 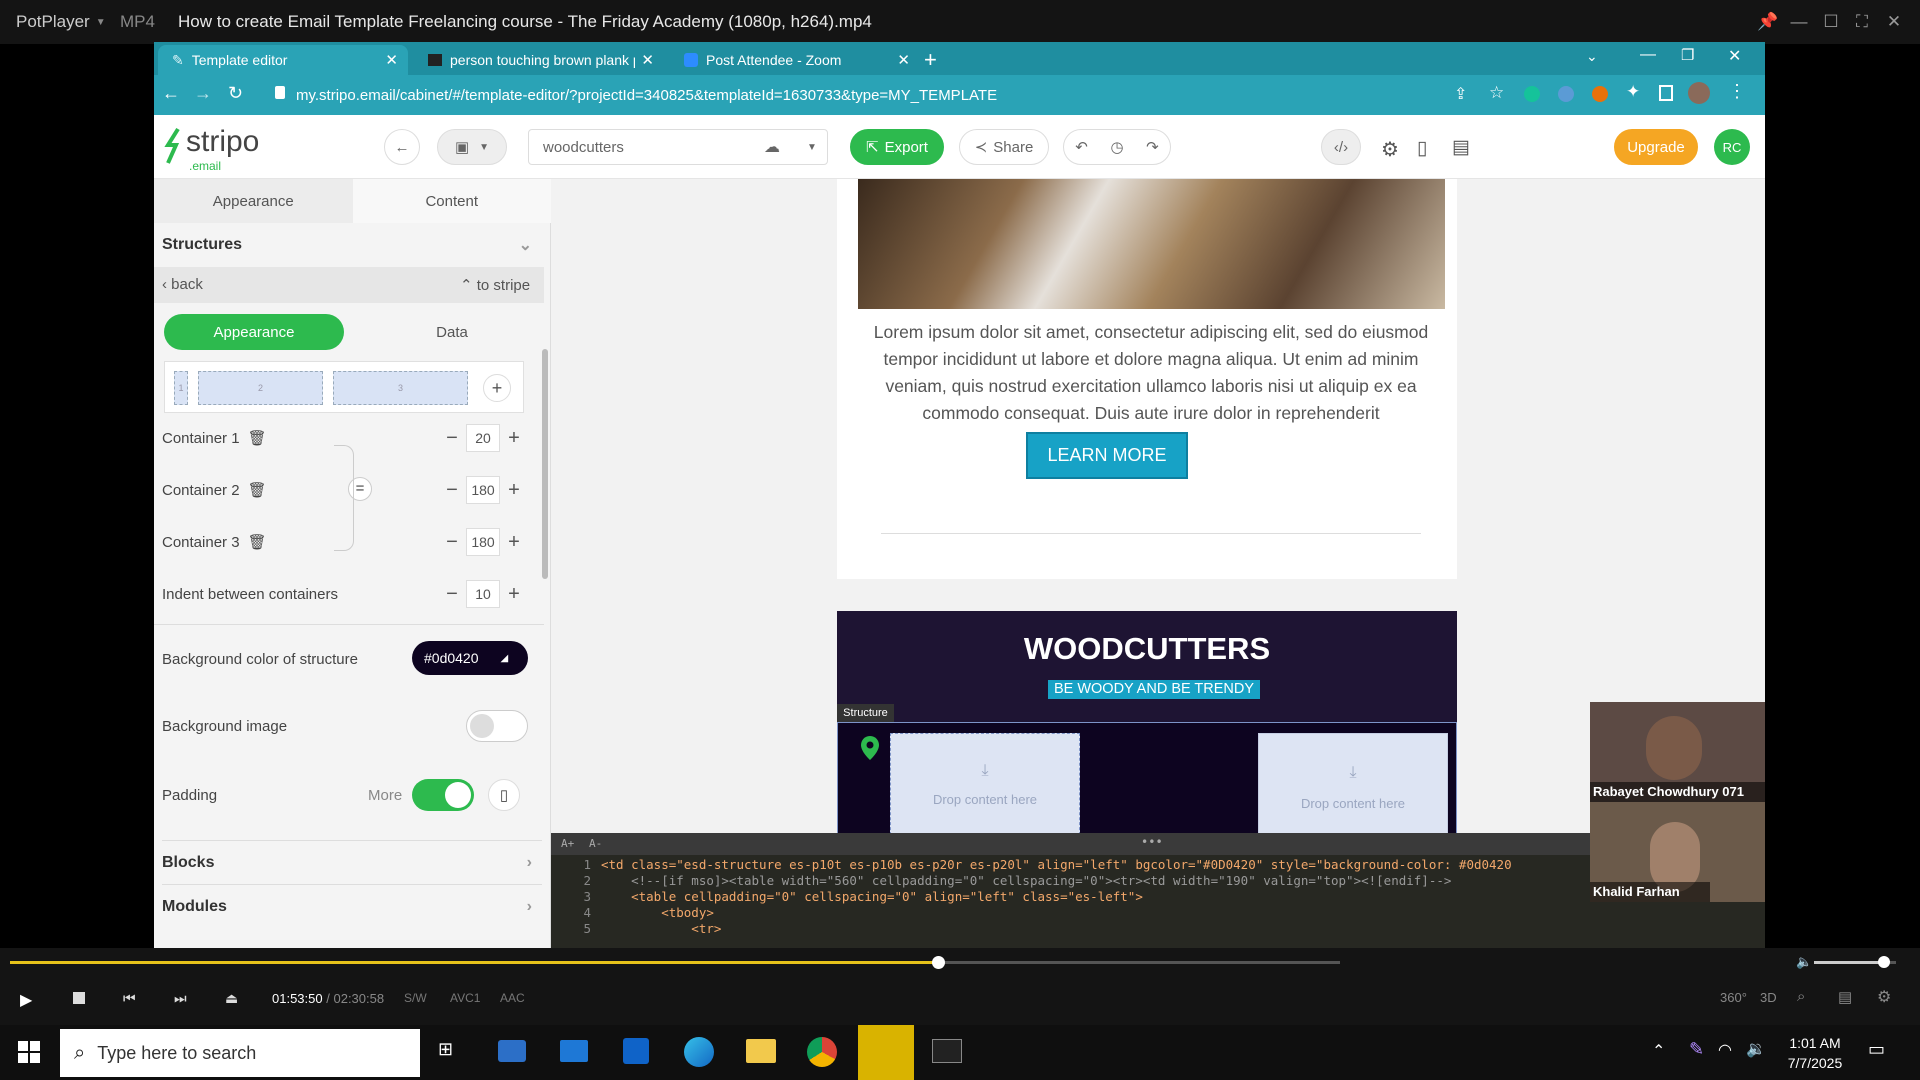 What do you see at coordinates (1666, 93) in the screenshot?
I see `side-panel-icon` at bounding box center [1666, 93].